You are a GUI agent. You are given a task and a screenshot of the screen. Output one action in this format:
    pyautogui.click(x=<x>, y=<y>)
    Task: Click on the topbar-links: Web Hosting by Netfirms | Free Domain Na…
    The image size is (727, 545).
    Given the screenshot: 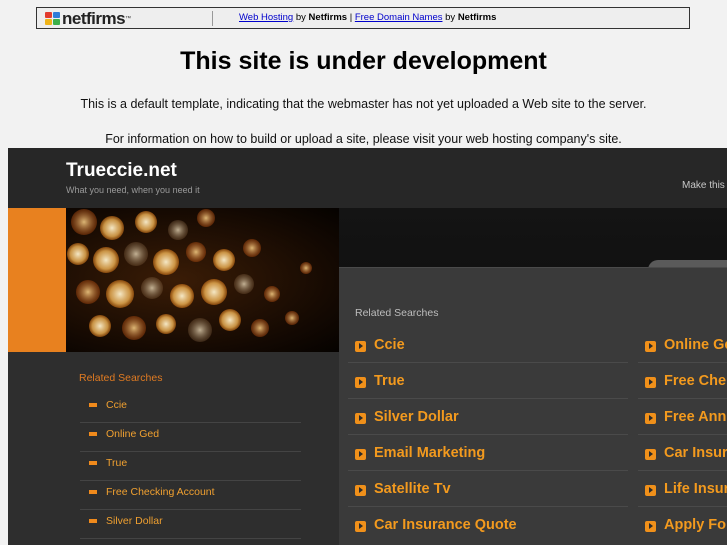 What is the action you would take?
    pyautogui.click(x=367, y=17)
    